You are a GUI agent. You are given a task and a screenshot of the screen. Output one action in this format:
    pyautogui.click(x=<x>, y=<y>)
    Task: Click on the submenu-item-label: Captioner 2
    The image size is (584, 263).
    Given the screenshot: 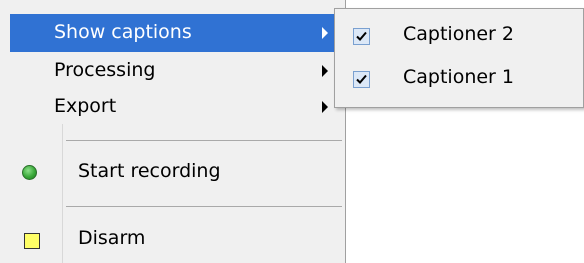 What is the action you would take?
    pyautogui.click(x=458, y=34)
    